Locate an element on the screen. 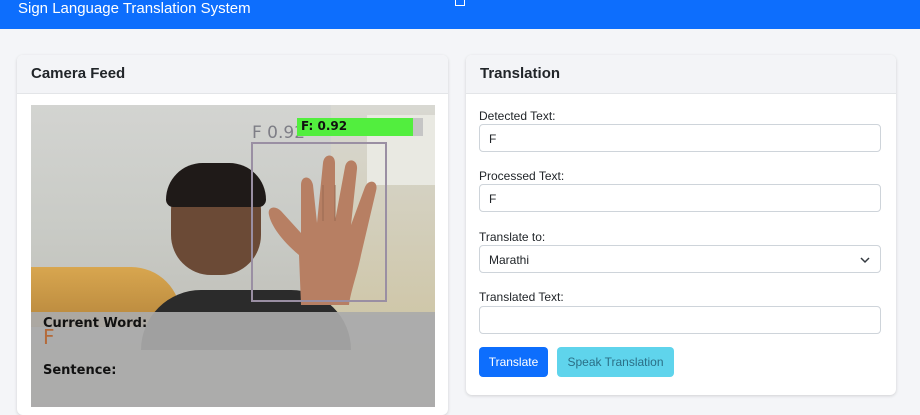  translated-text-field is located at coordinates (680, 320).